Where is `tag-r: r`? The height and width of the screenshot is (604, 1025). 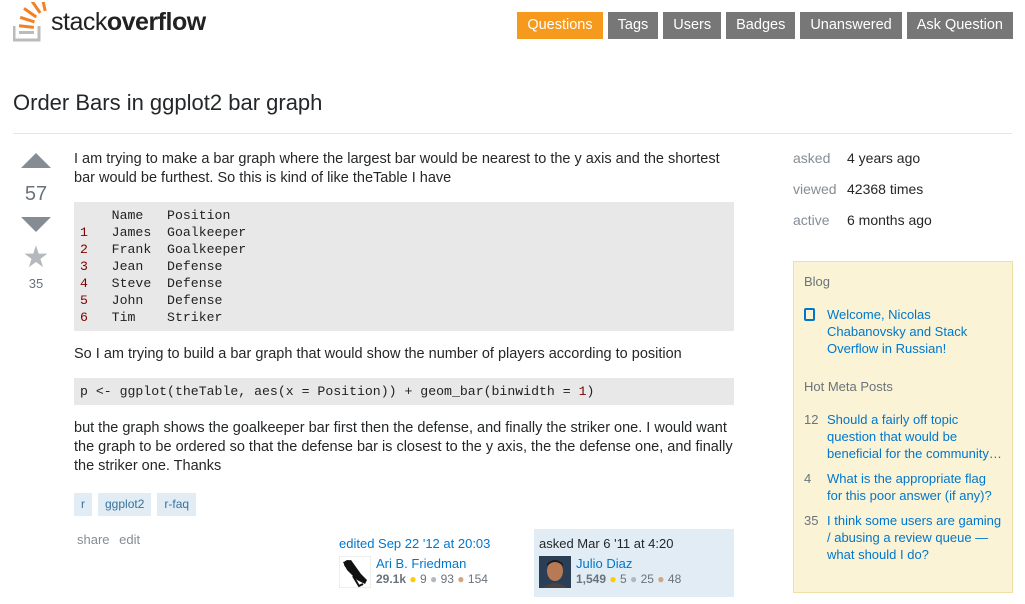 tag-r: r is located at coordinates (83, 504).